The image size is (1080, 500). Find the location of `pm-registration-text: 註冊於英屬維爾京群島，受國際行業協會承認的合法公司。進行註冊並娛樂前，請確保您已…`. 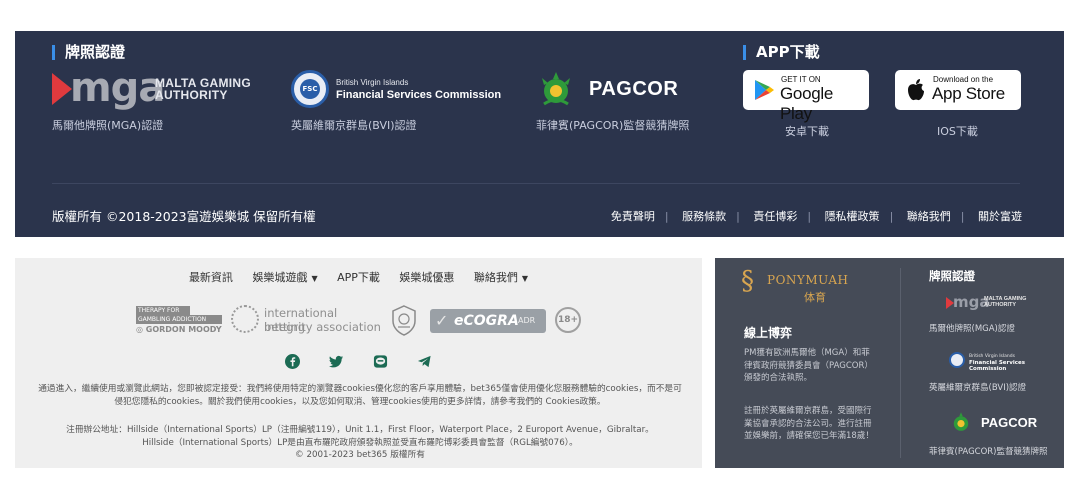

pm-registration-text: 註冊於英屬維爾京群島，受國際行業協會承認的合法公司。進行註冊並娛樂前，請確保您已… is located at coordinates (809, 423).